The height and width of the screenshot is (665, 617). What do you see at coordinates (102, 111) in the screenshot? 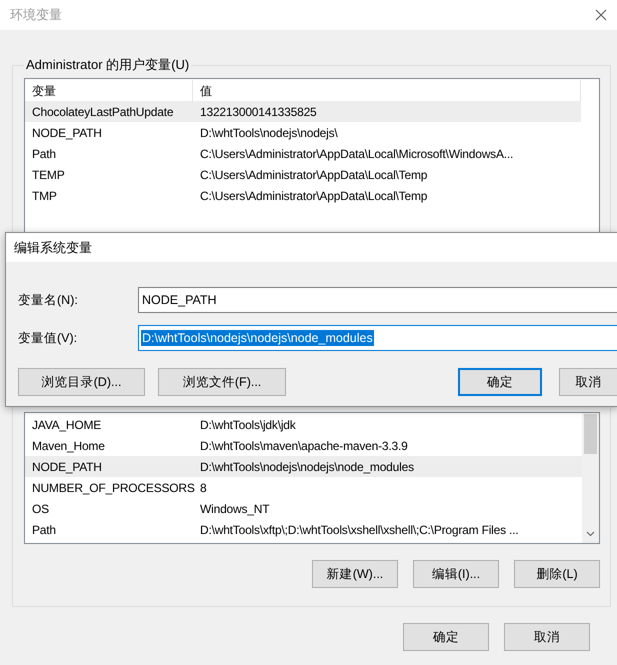
I see `variable-name: ChocolateyLastPathUpdate` at bounding box center [102, 111].